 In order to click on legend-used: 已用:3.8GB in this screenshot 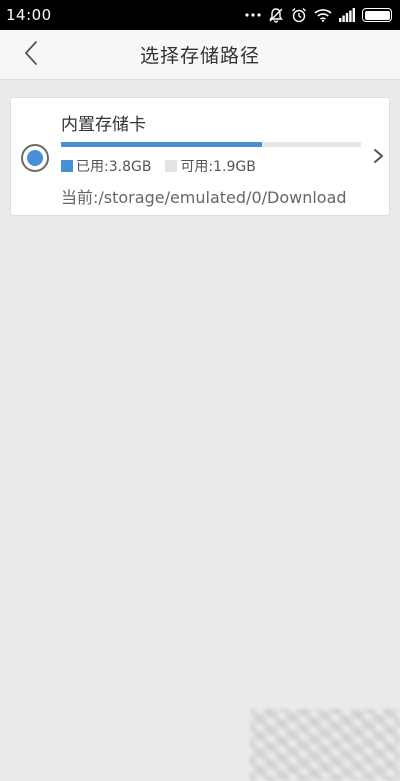, I will do `click(106, 166)`.